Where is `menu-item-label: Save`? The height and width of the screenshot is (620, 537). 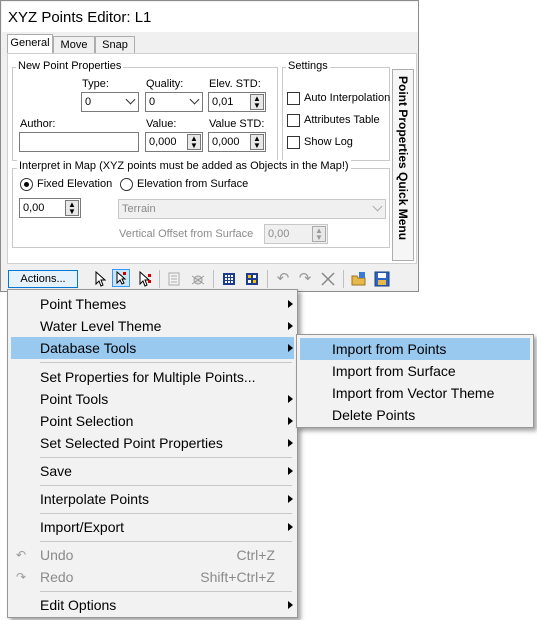 menu-item-label: Save is located at coordinates (56, 471).